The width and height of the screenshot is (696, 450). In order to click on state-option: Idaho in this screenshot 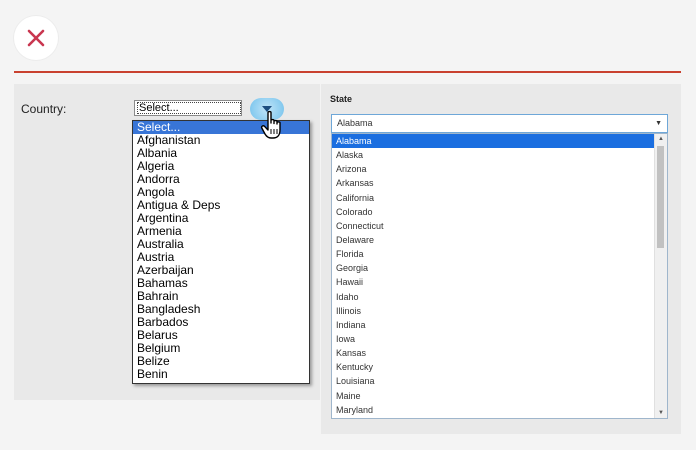, I will do `click(493, 297)`.